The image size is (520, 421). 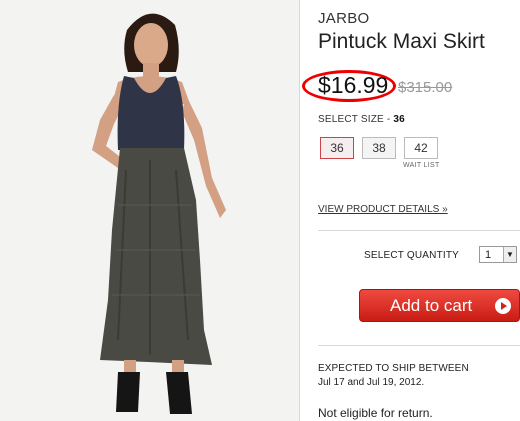 I want to click on size-label: SELECT SIZE - 36, so click(x=361, y=119).